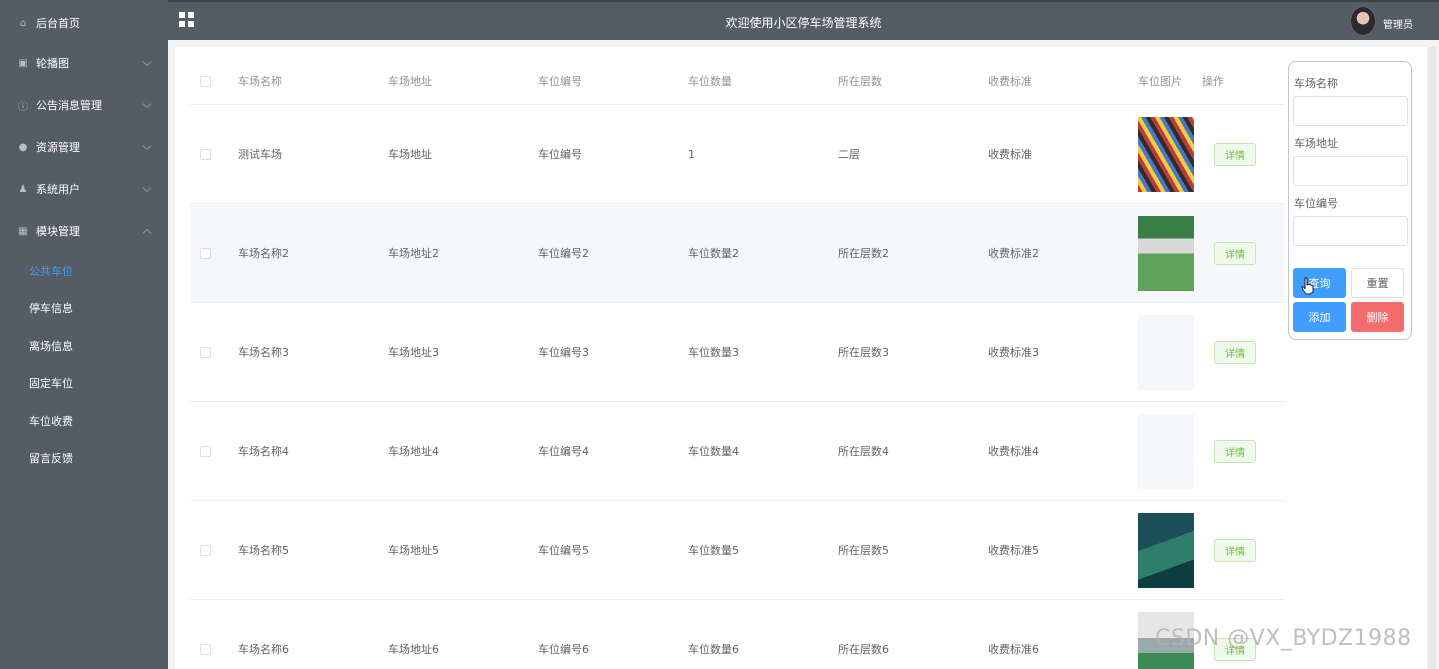 The image size is (1439, 669). I want to click on search-panel: 车场名称 车场地址 车位编号 查询 重置 添加 删除, so click(1350, 200).